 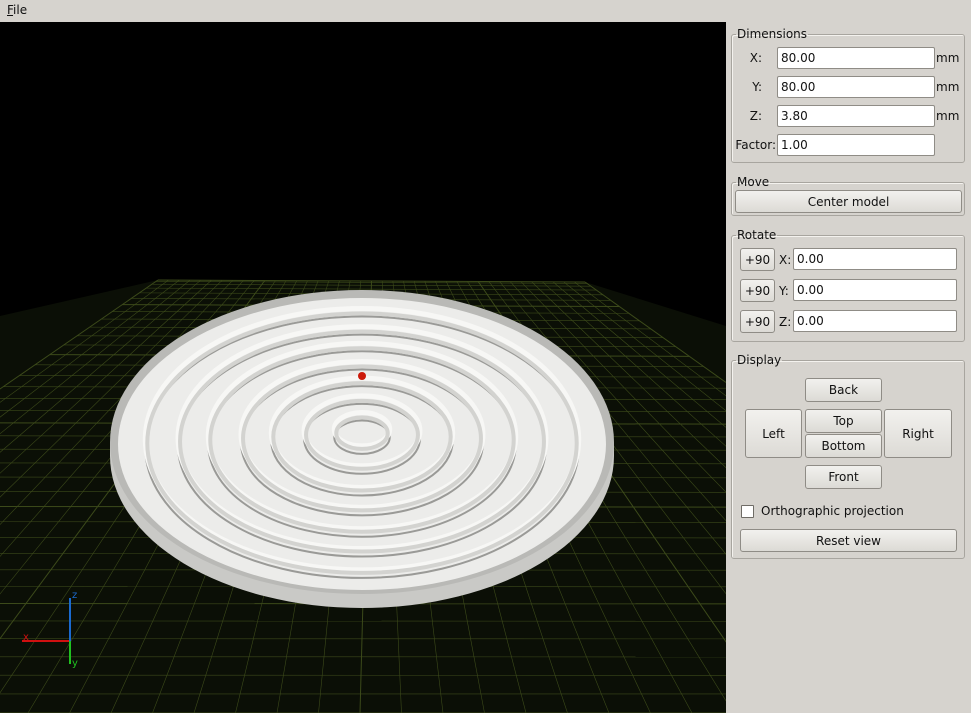 What do you see at coordinates (362, 376) in the screenshot?
I see `center-marker` at bounding box center [362, 376].